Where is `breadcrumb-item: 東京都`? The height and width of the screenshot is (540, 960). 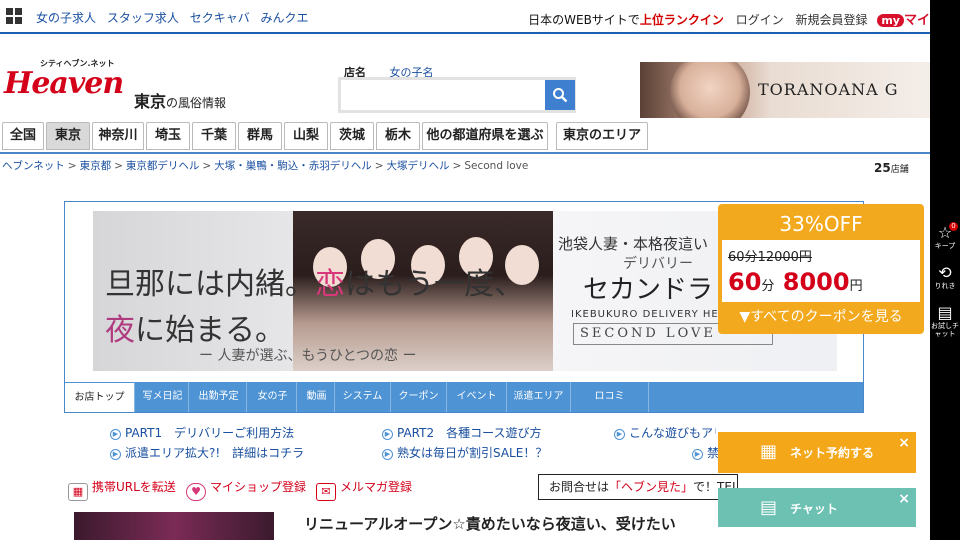
breadcrumb-item: 東京都 is located at coordinates (96, 166).